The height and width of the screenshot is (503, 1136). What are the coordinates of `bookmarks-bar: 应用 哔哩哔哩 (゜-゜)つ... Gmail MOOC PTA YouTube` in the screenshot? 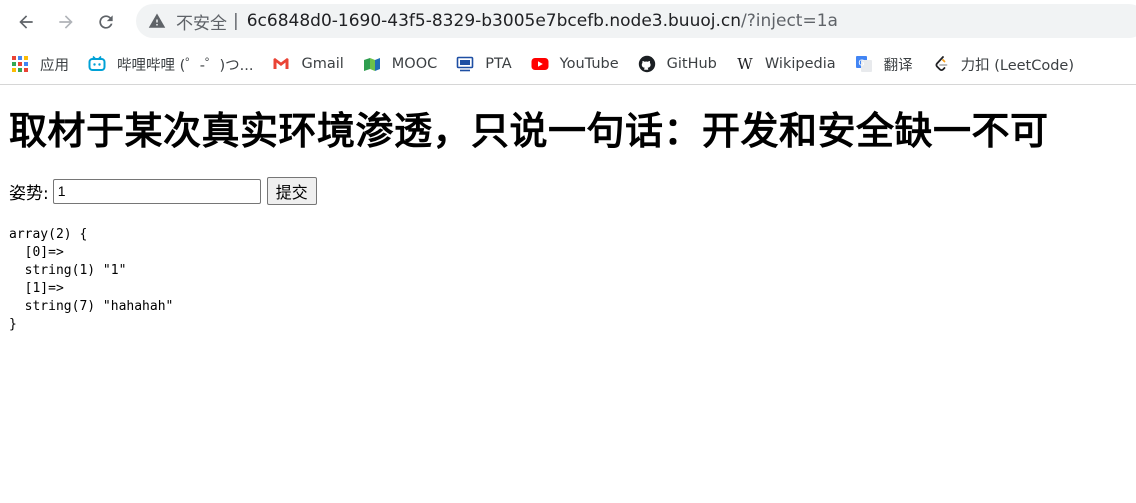 It's located at (568, 64).